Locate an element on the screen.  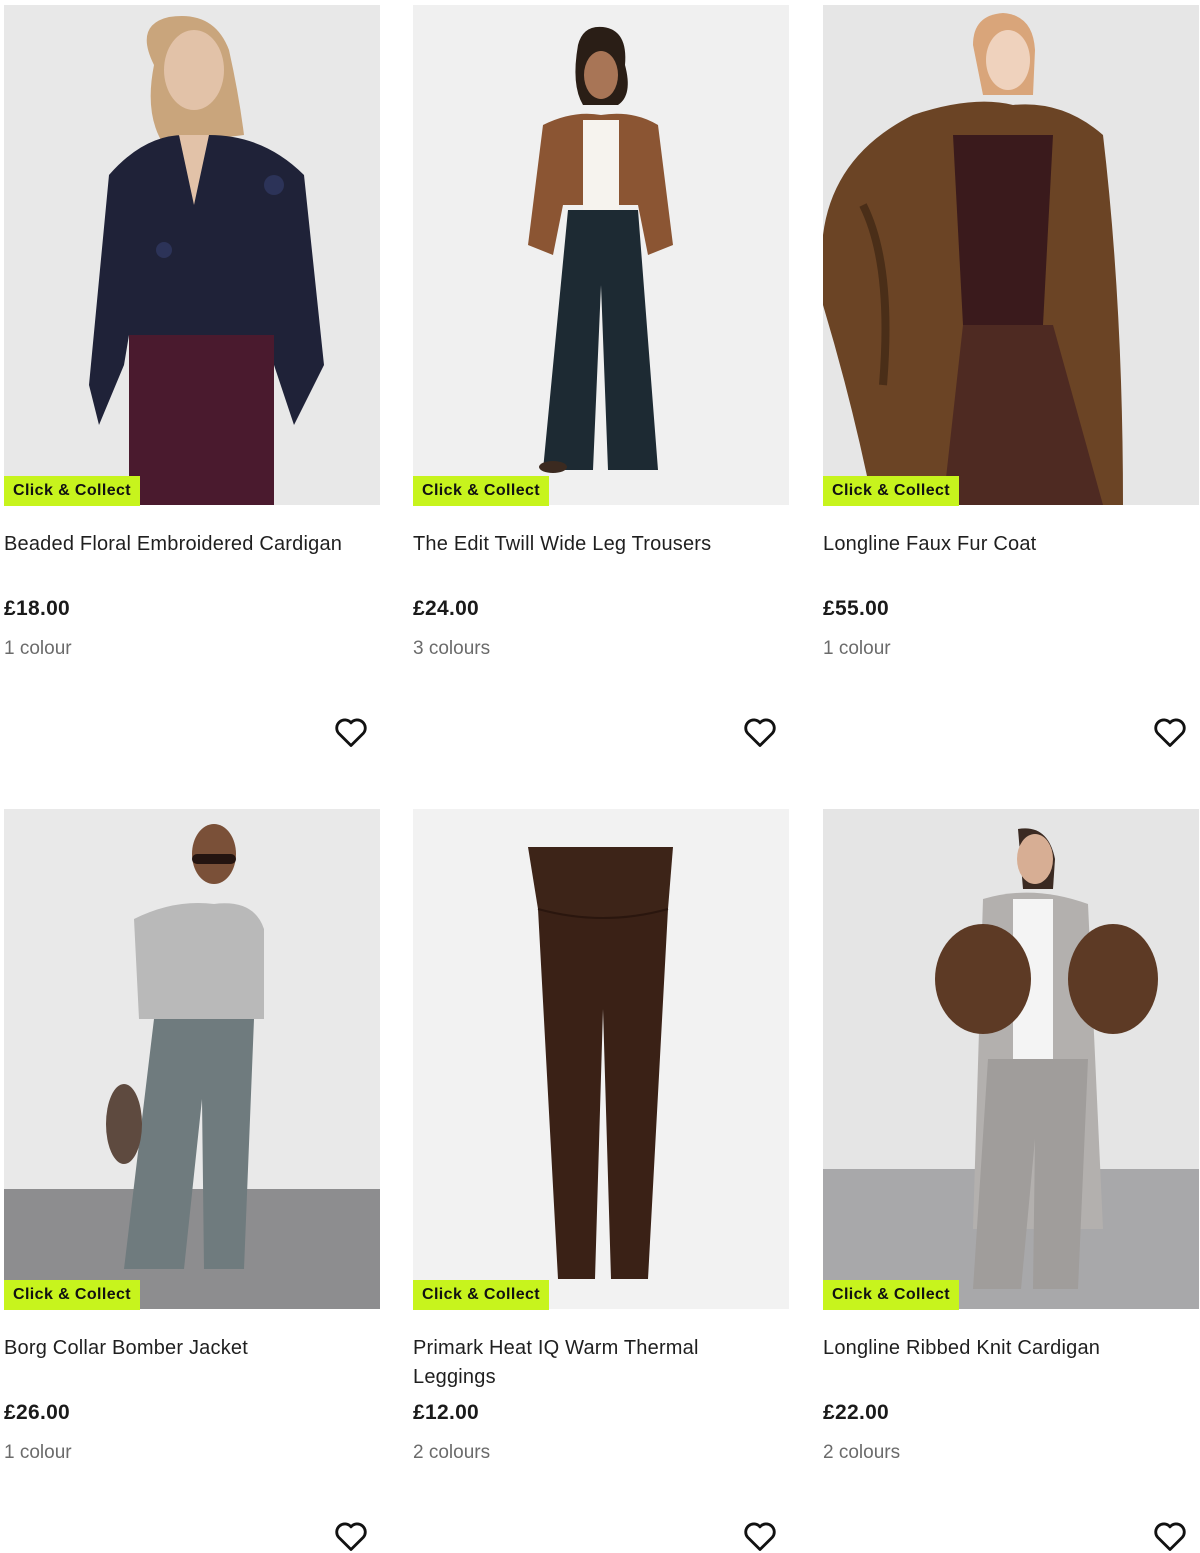
product-price: £22.00 is located at coordinates (856, 1412).